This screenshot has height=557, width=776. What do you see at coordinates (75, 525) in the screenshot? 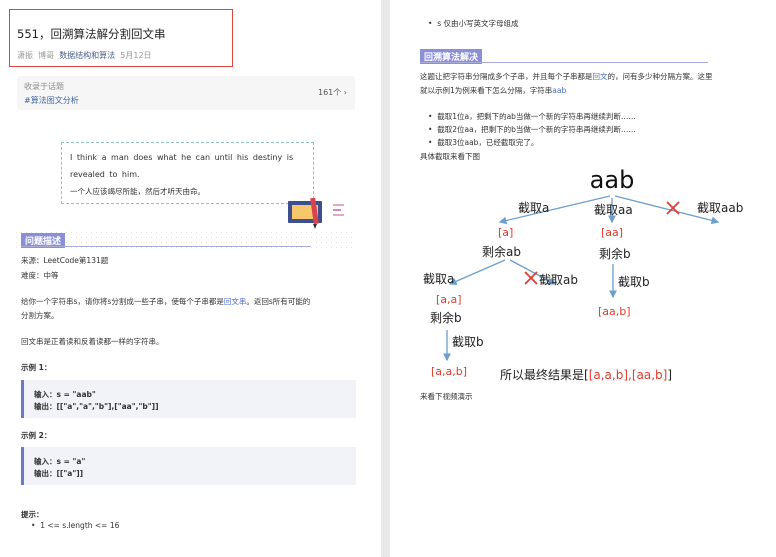
I see `hint-item1: • 1 <= s.length <= 16` at bounding box center [75, 525].